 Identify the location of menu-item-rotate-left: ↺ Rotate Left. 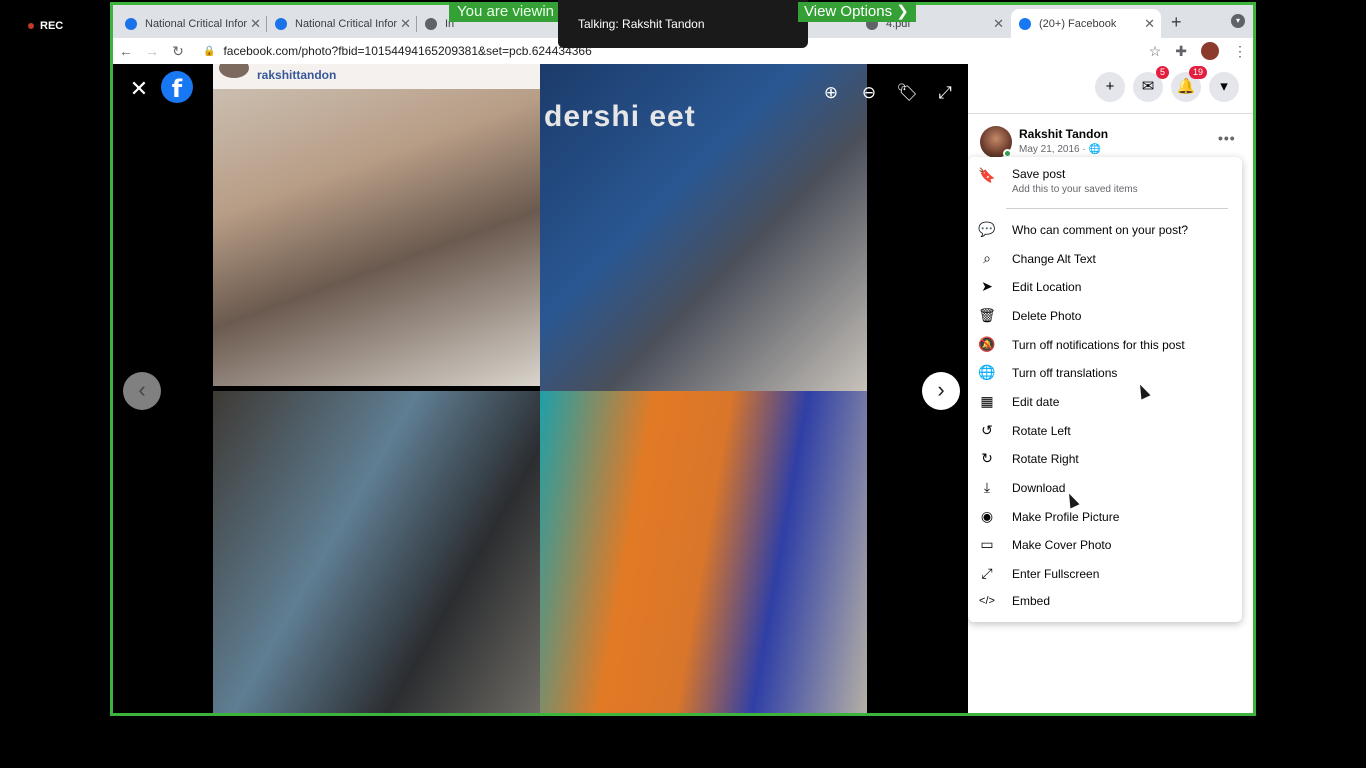
(1105, 430).